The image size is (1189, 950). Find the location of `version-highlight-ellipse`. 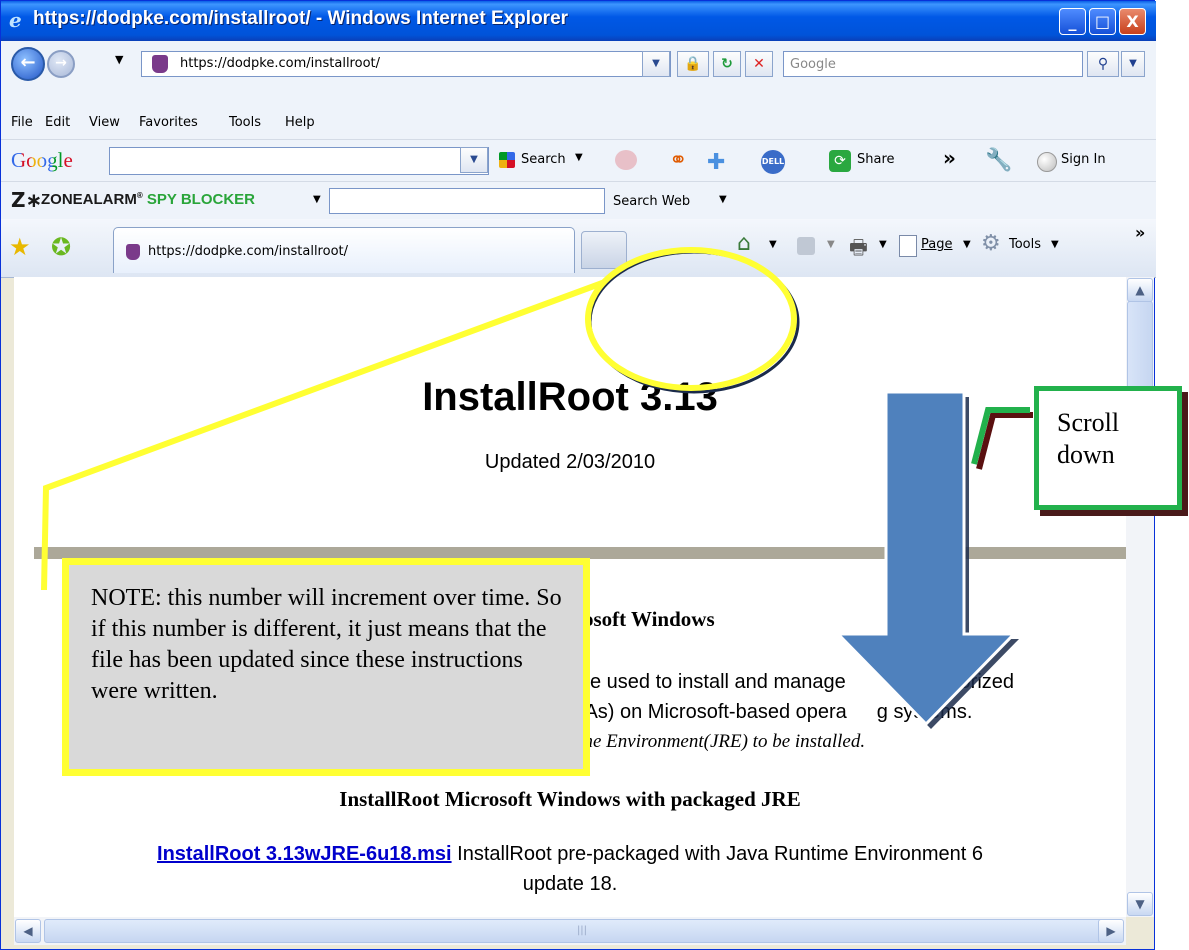

version-highlight-ellipse is located at coordinates (691, 319).